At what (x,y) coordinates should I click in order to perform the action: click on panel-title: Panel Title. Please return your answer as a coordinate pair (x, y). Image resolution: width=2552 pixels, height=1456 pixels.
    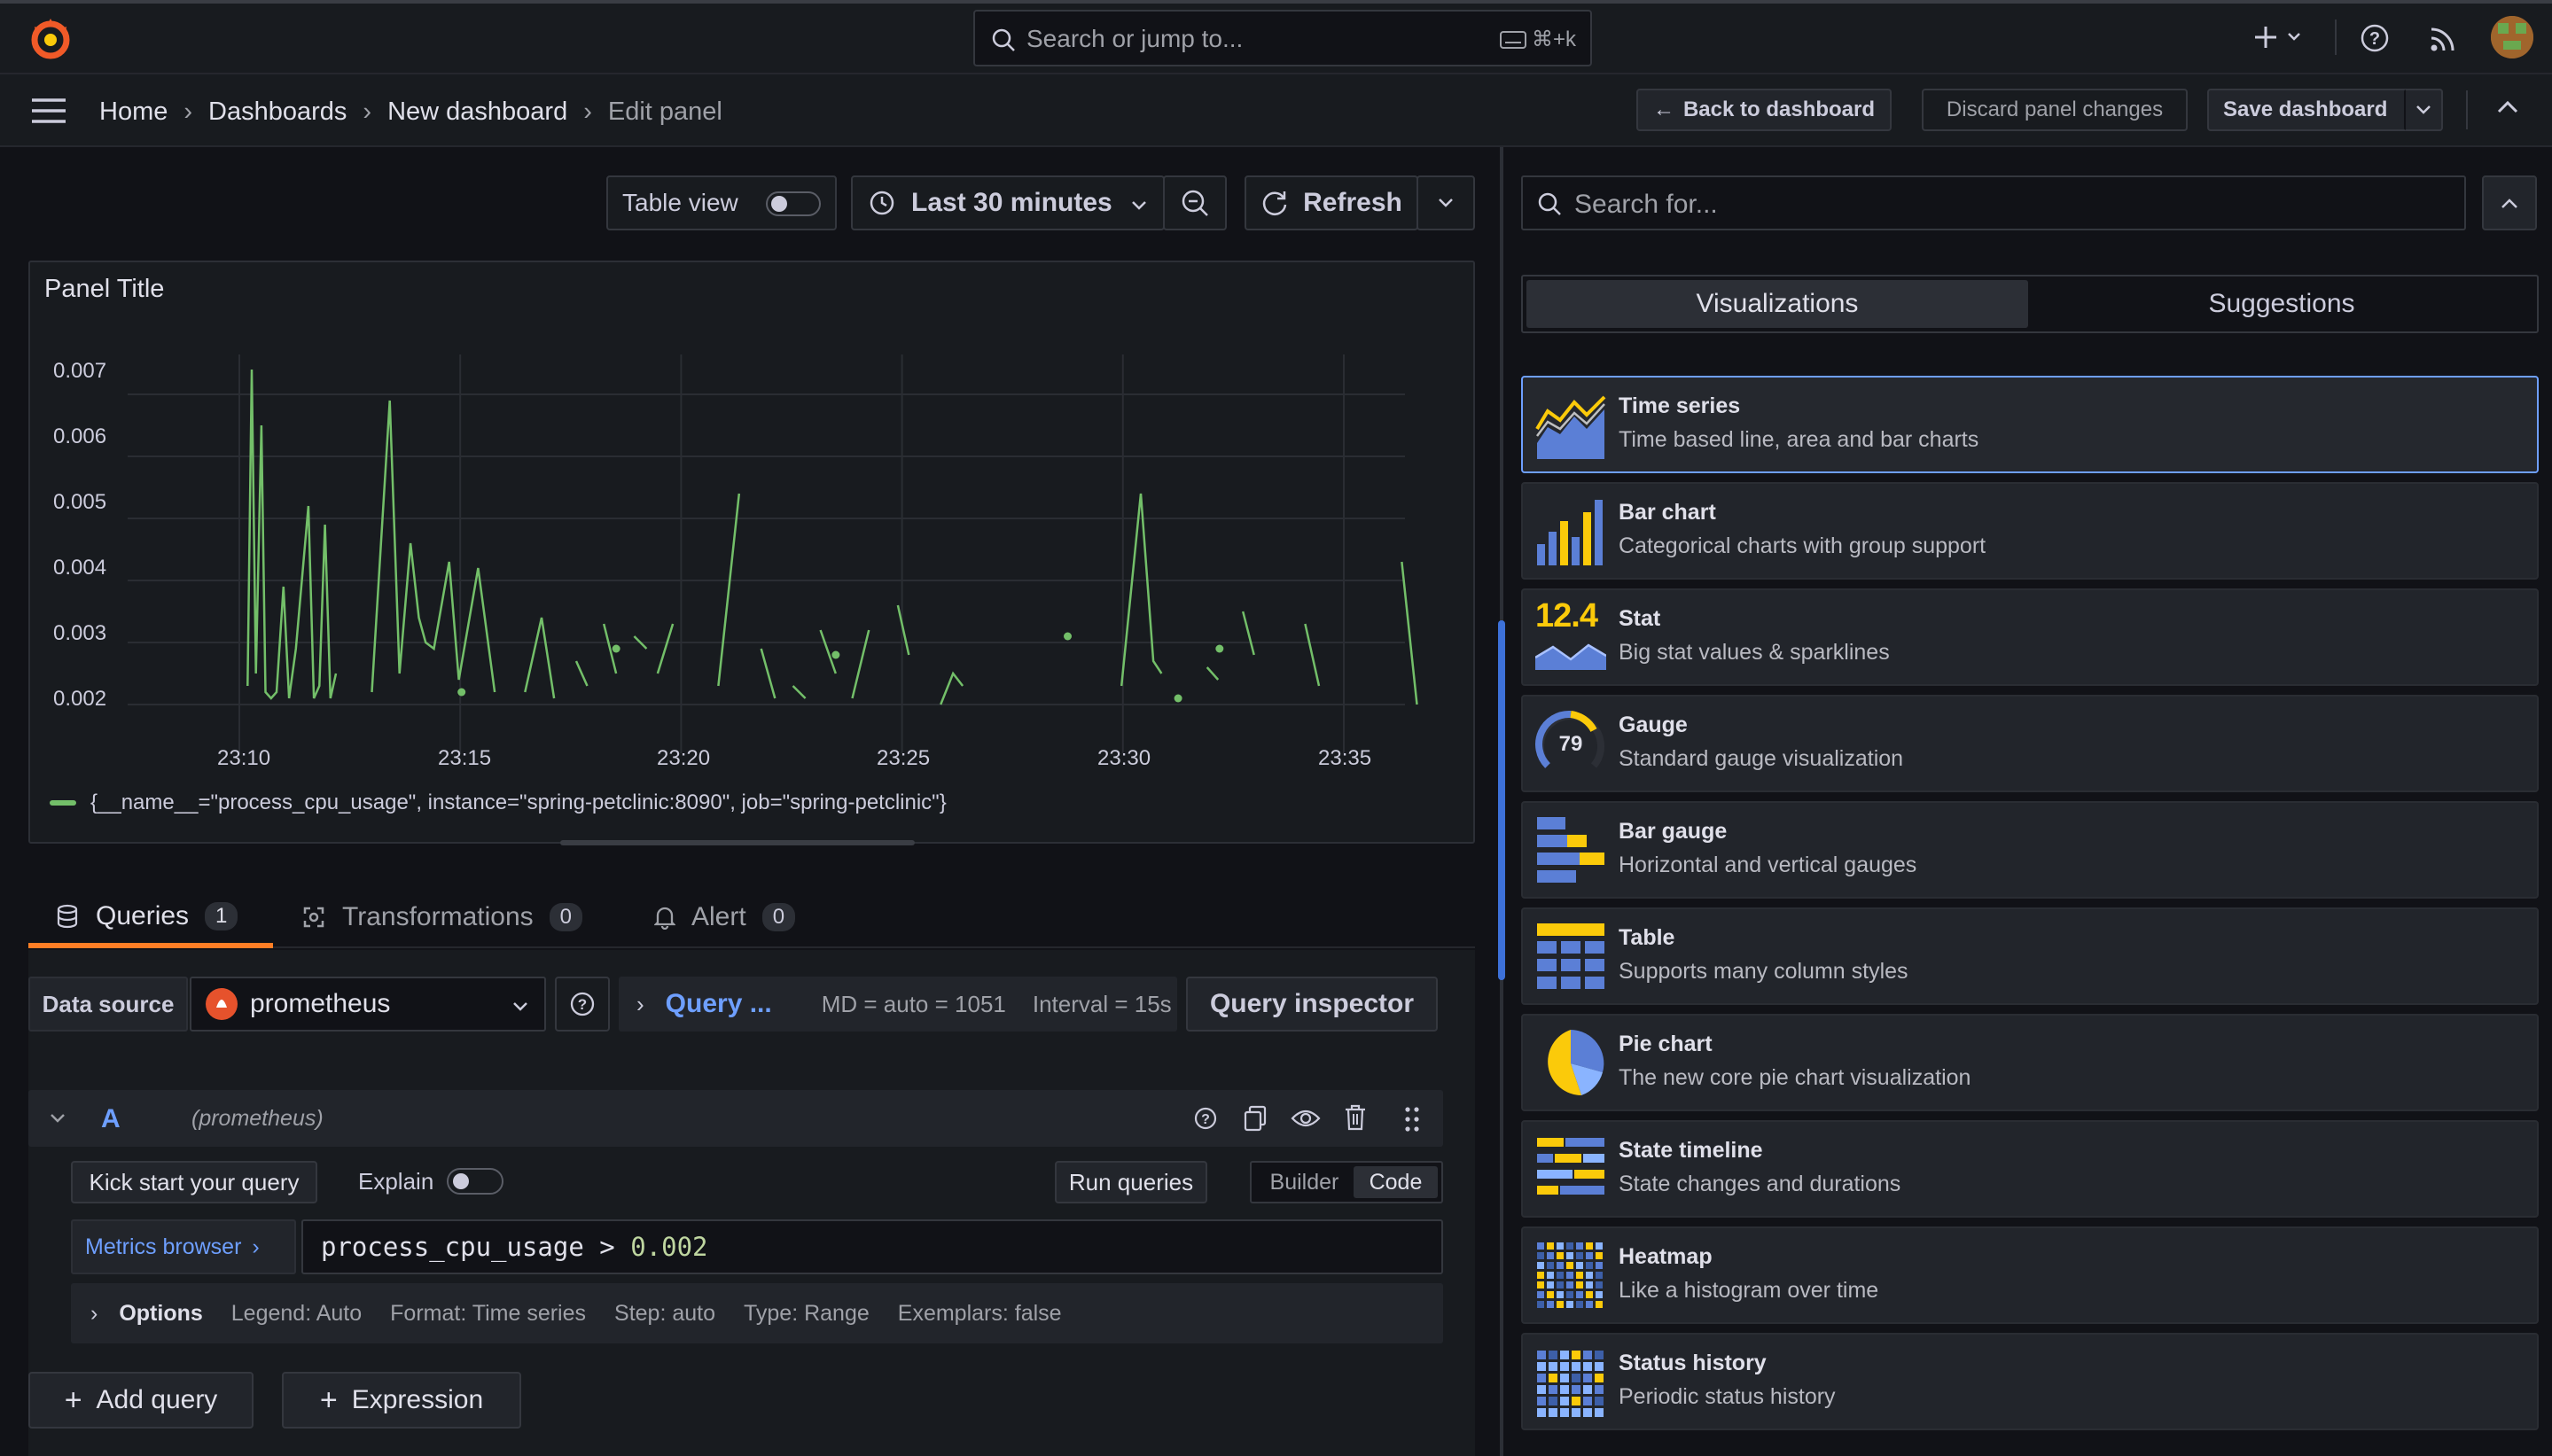
    Looking at the image, I should click on (104, 289).